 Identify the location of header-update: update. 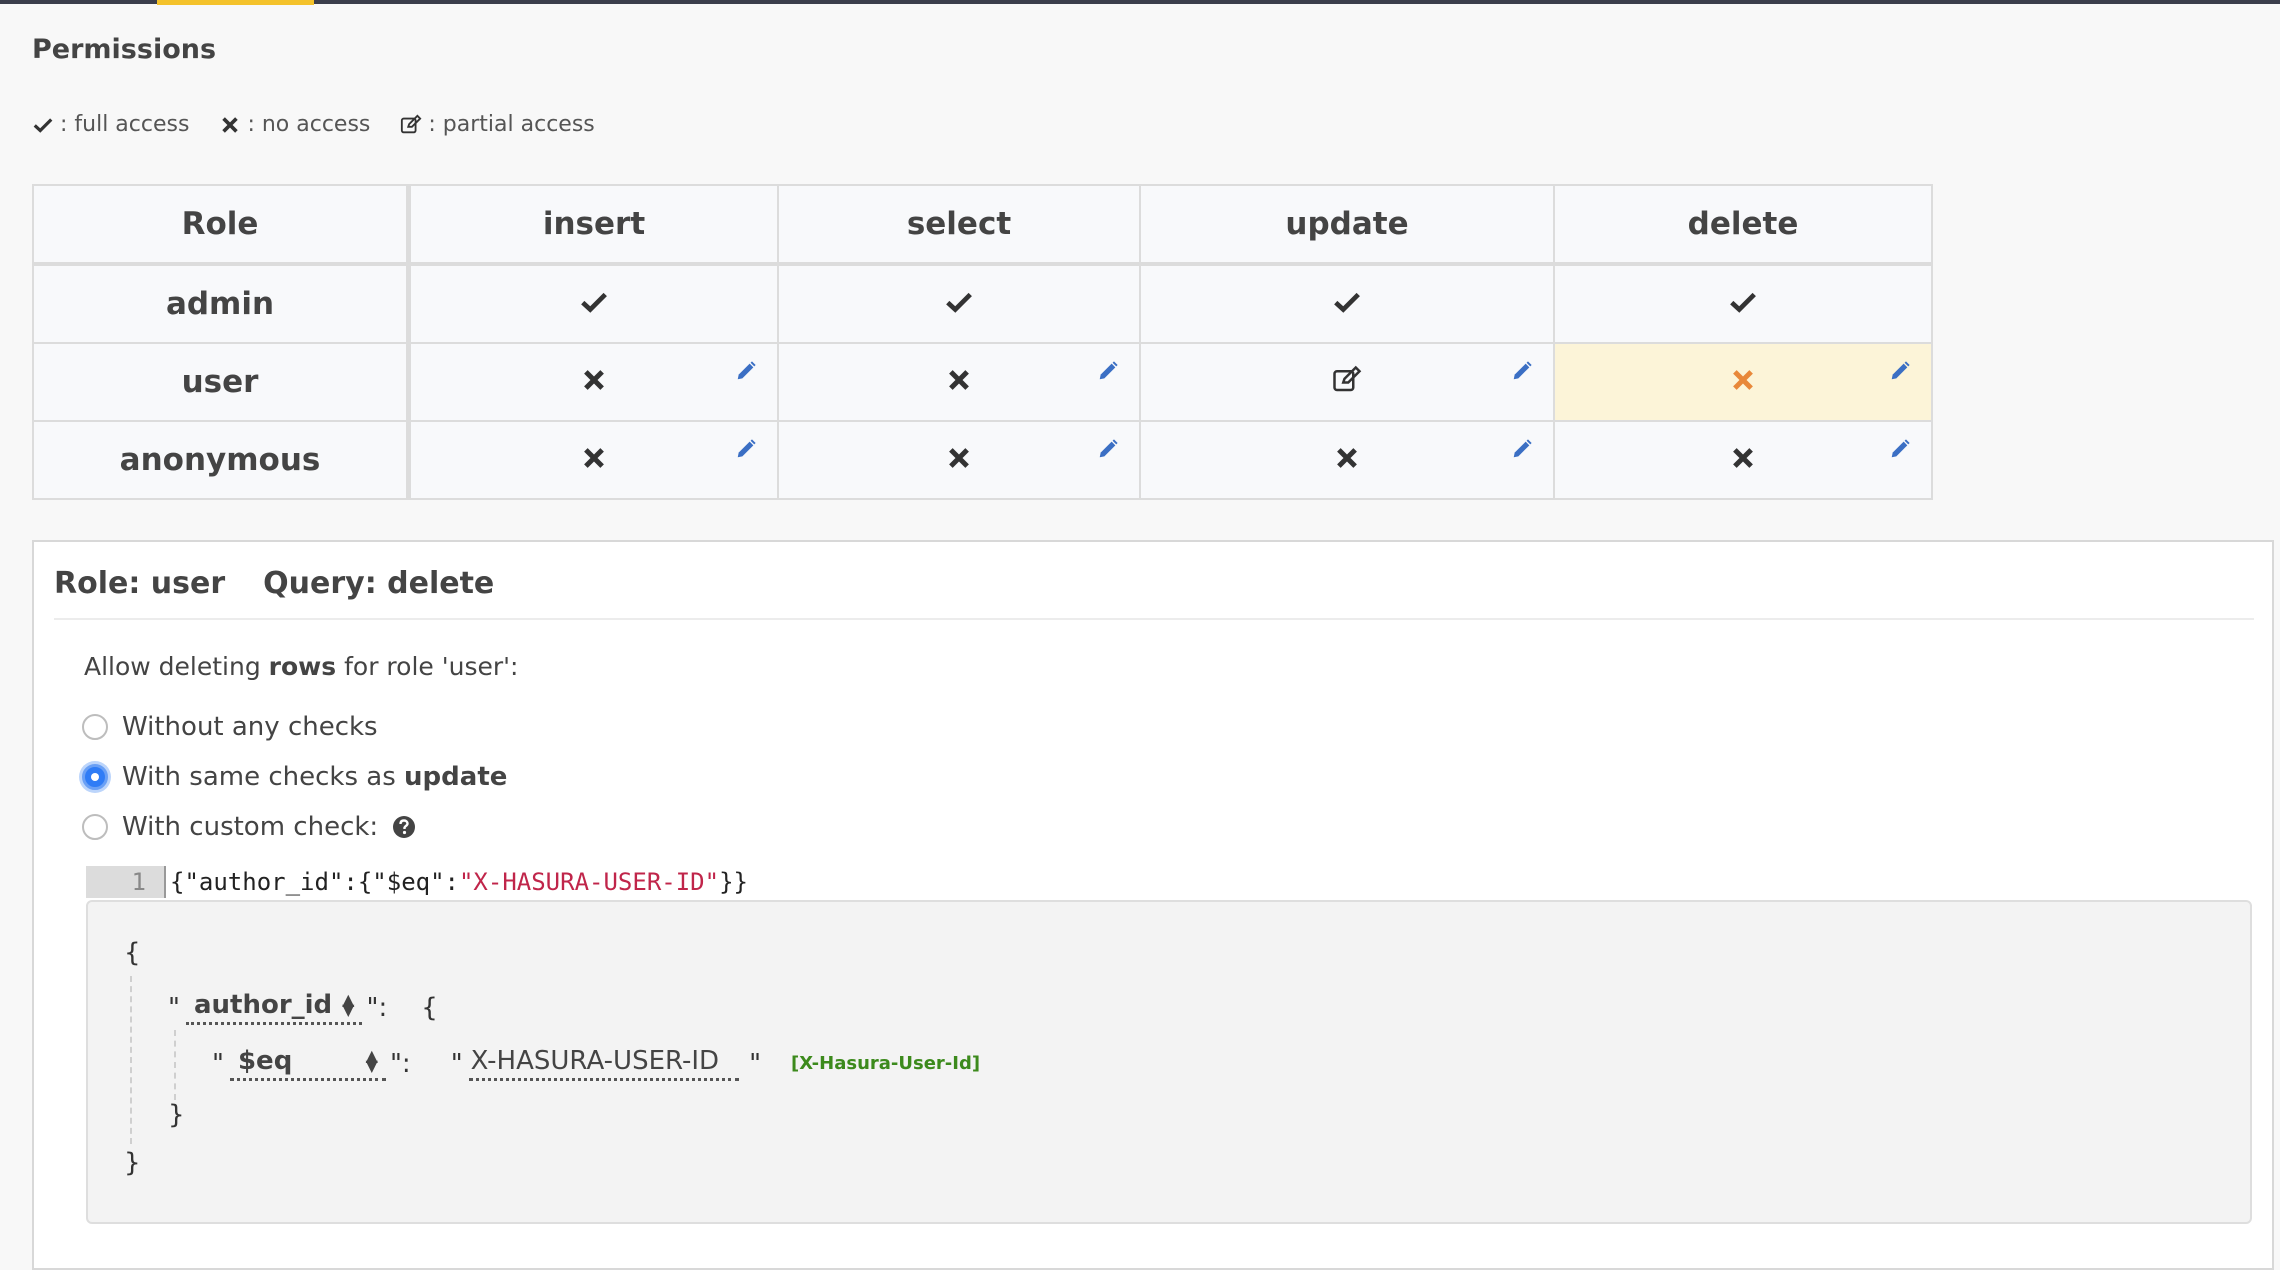
(1347, 225).